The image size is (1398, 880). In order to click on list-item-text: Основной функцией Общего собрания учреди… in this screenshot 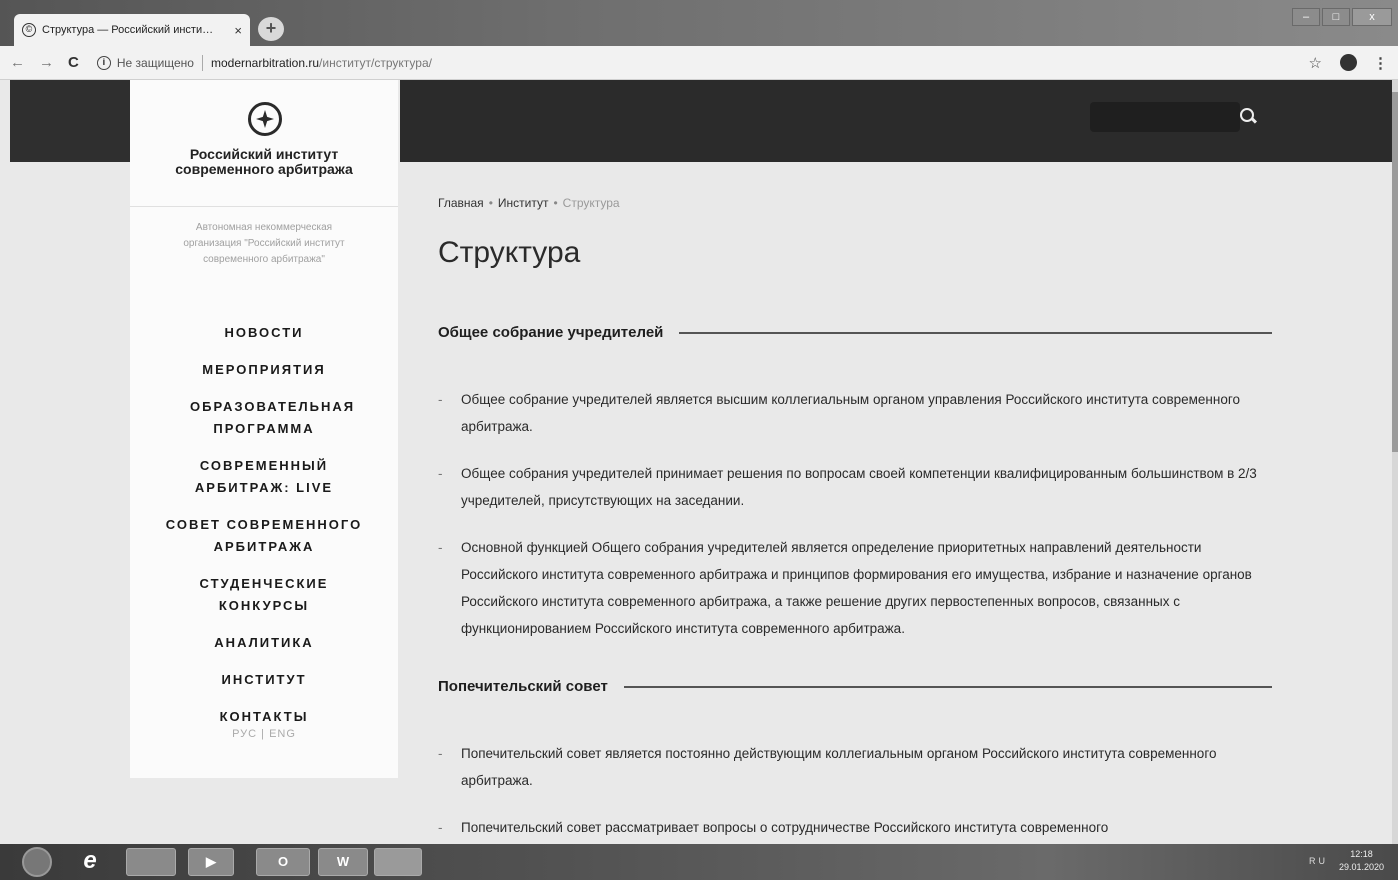, I will do `click(856, 588)`.